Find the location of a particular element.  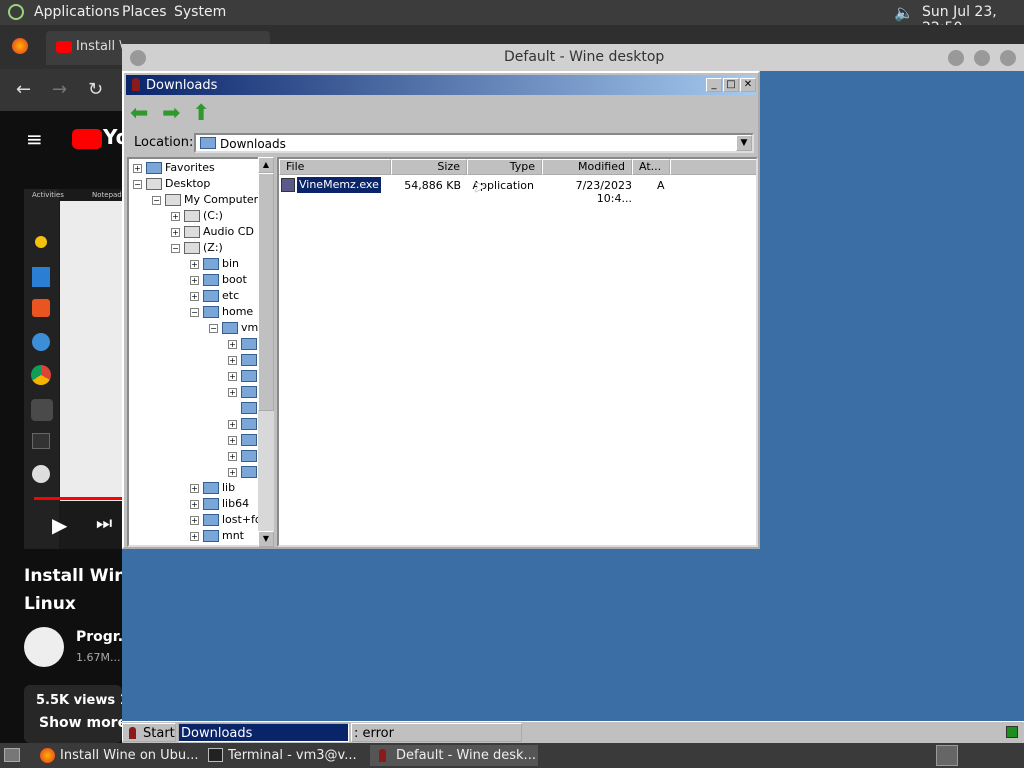

scroll-down-icon: ▼ is located at coordinates (266, 539).